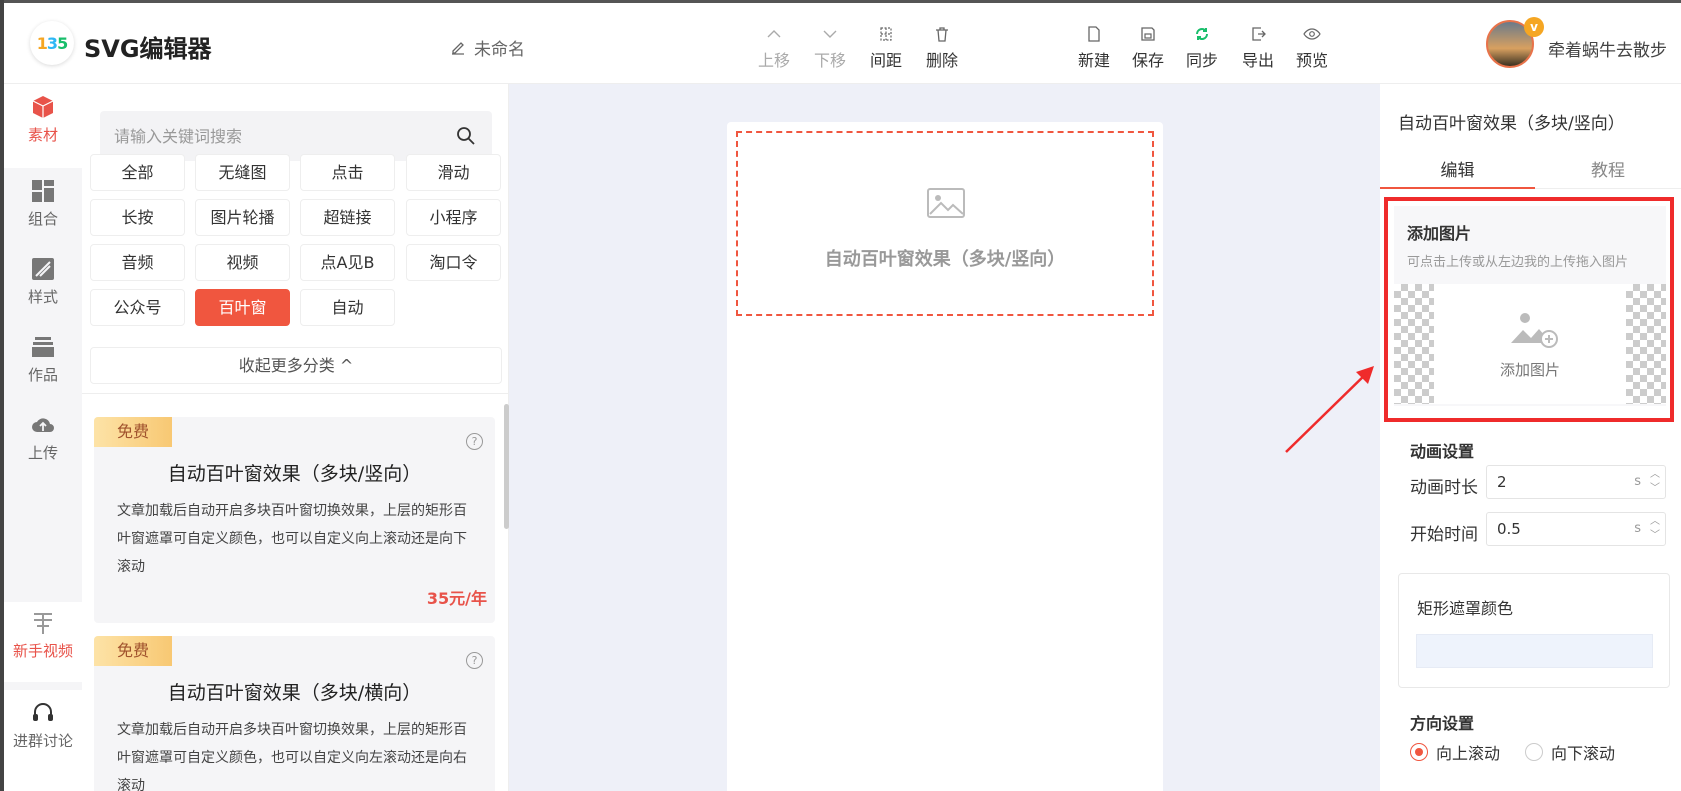  Describe the element at coordinates (830, 34) in the screenshot. I see `chevron-down-icon` at that location.